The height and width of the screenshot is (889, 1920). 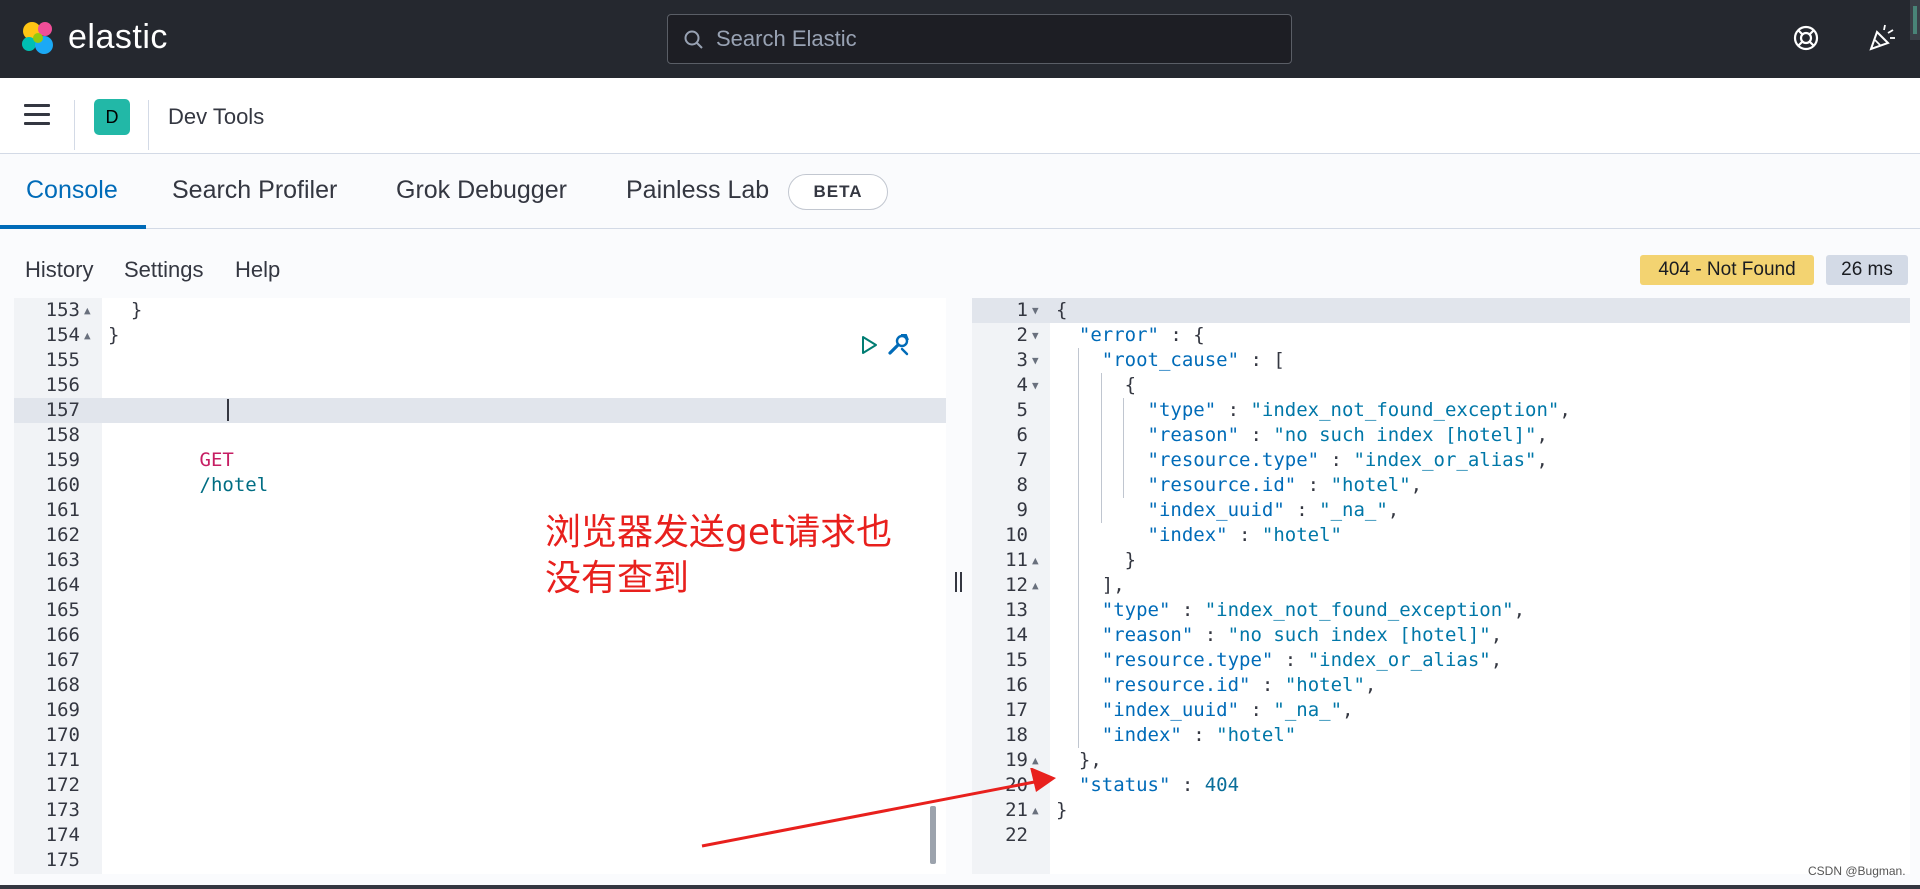 What do you see at coordinates (1016, 635) in the screenshot?
I see `line-number: 14` at bounding box center [1016, 635].